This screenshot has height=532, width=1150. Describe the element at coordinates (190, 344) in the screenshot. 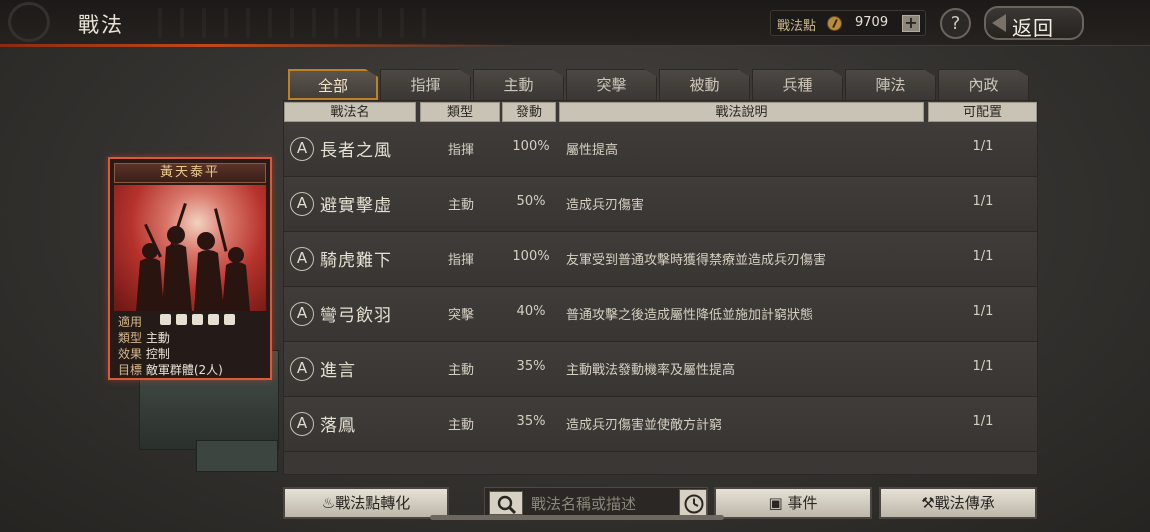

I see `card-info-panel: 適用 類型 主動 效果 控制 目標 敵軍群體(2人)` at that location.